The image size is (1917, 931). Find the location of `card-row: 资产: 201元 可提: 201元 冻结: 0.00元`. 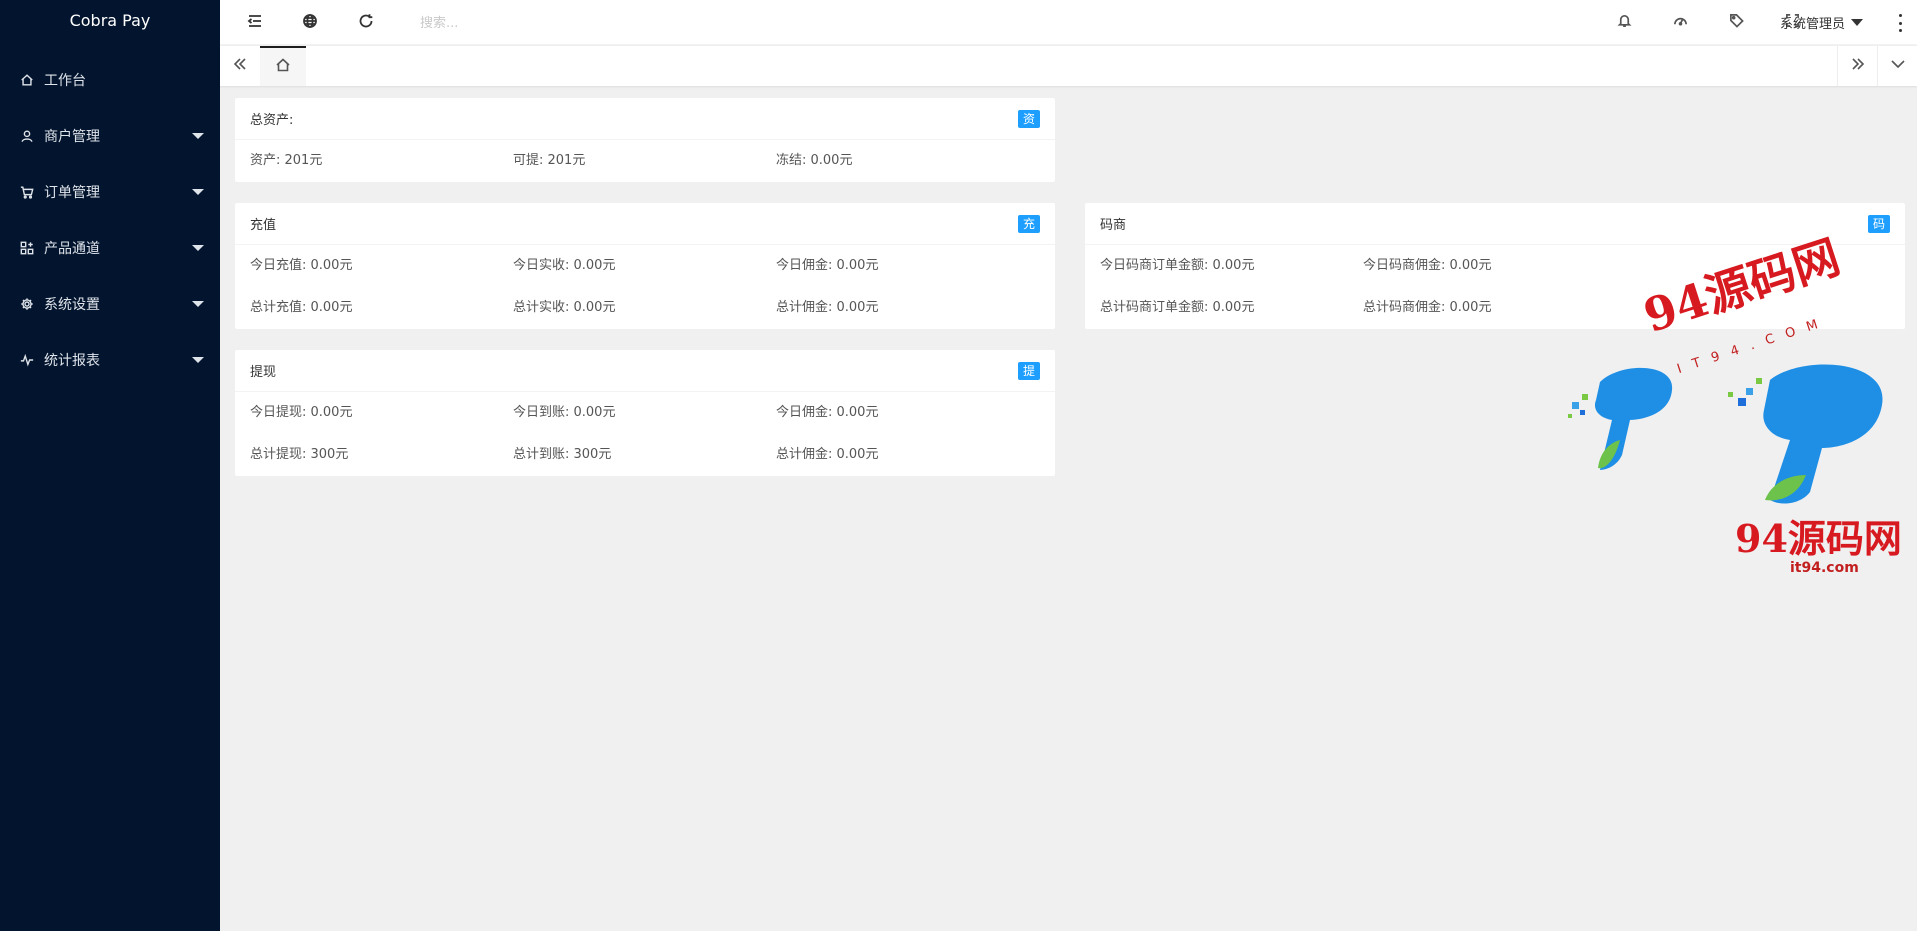

card-row: 资产: 201元 可提: 201元 冻结: 0.00元 is located at coordinates (645, 161).